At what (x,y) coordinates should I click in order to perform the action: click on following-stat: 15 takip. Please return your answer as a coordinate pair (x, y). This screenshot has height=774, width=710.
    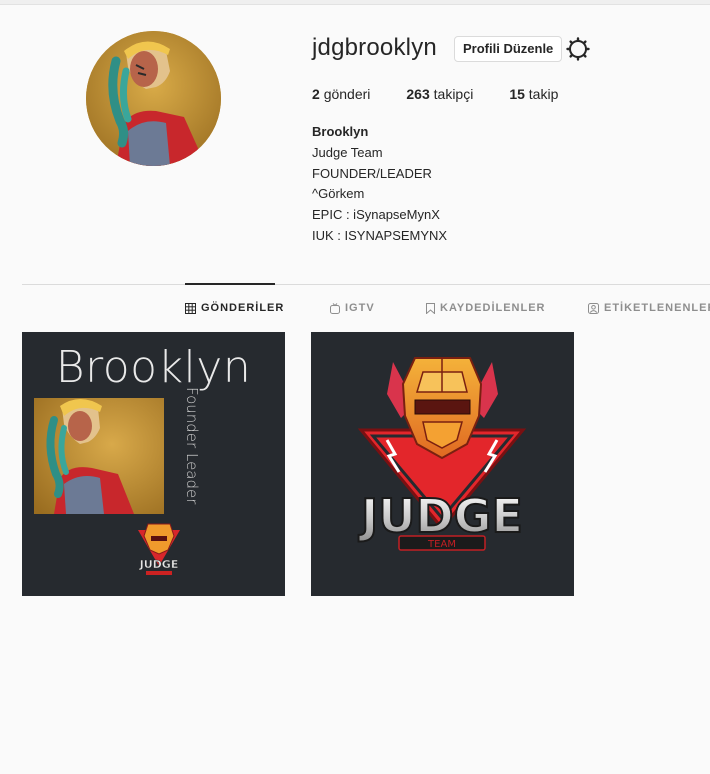
    Looking at the image, I should click on (533, 94).